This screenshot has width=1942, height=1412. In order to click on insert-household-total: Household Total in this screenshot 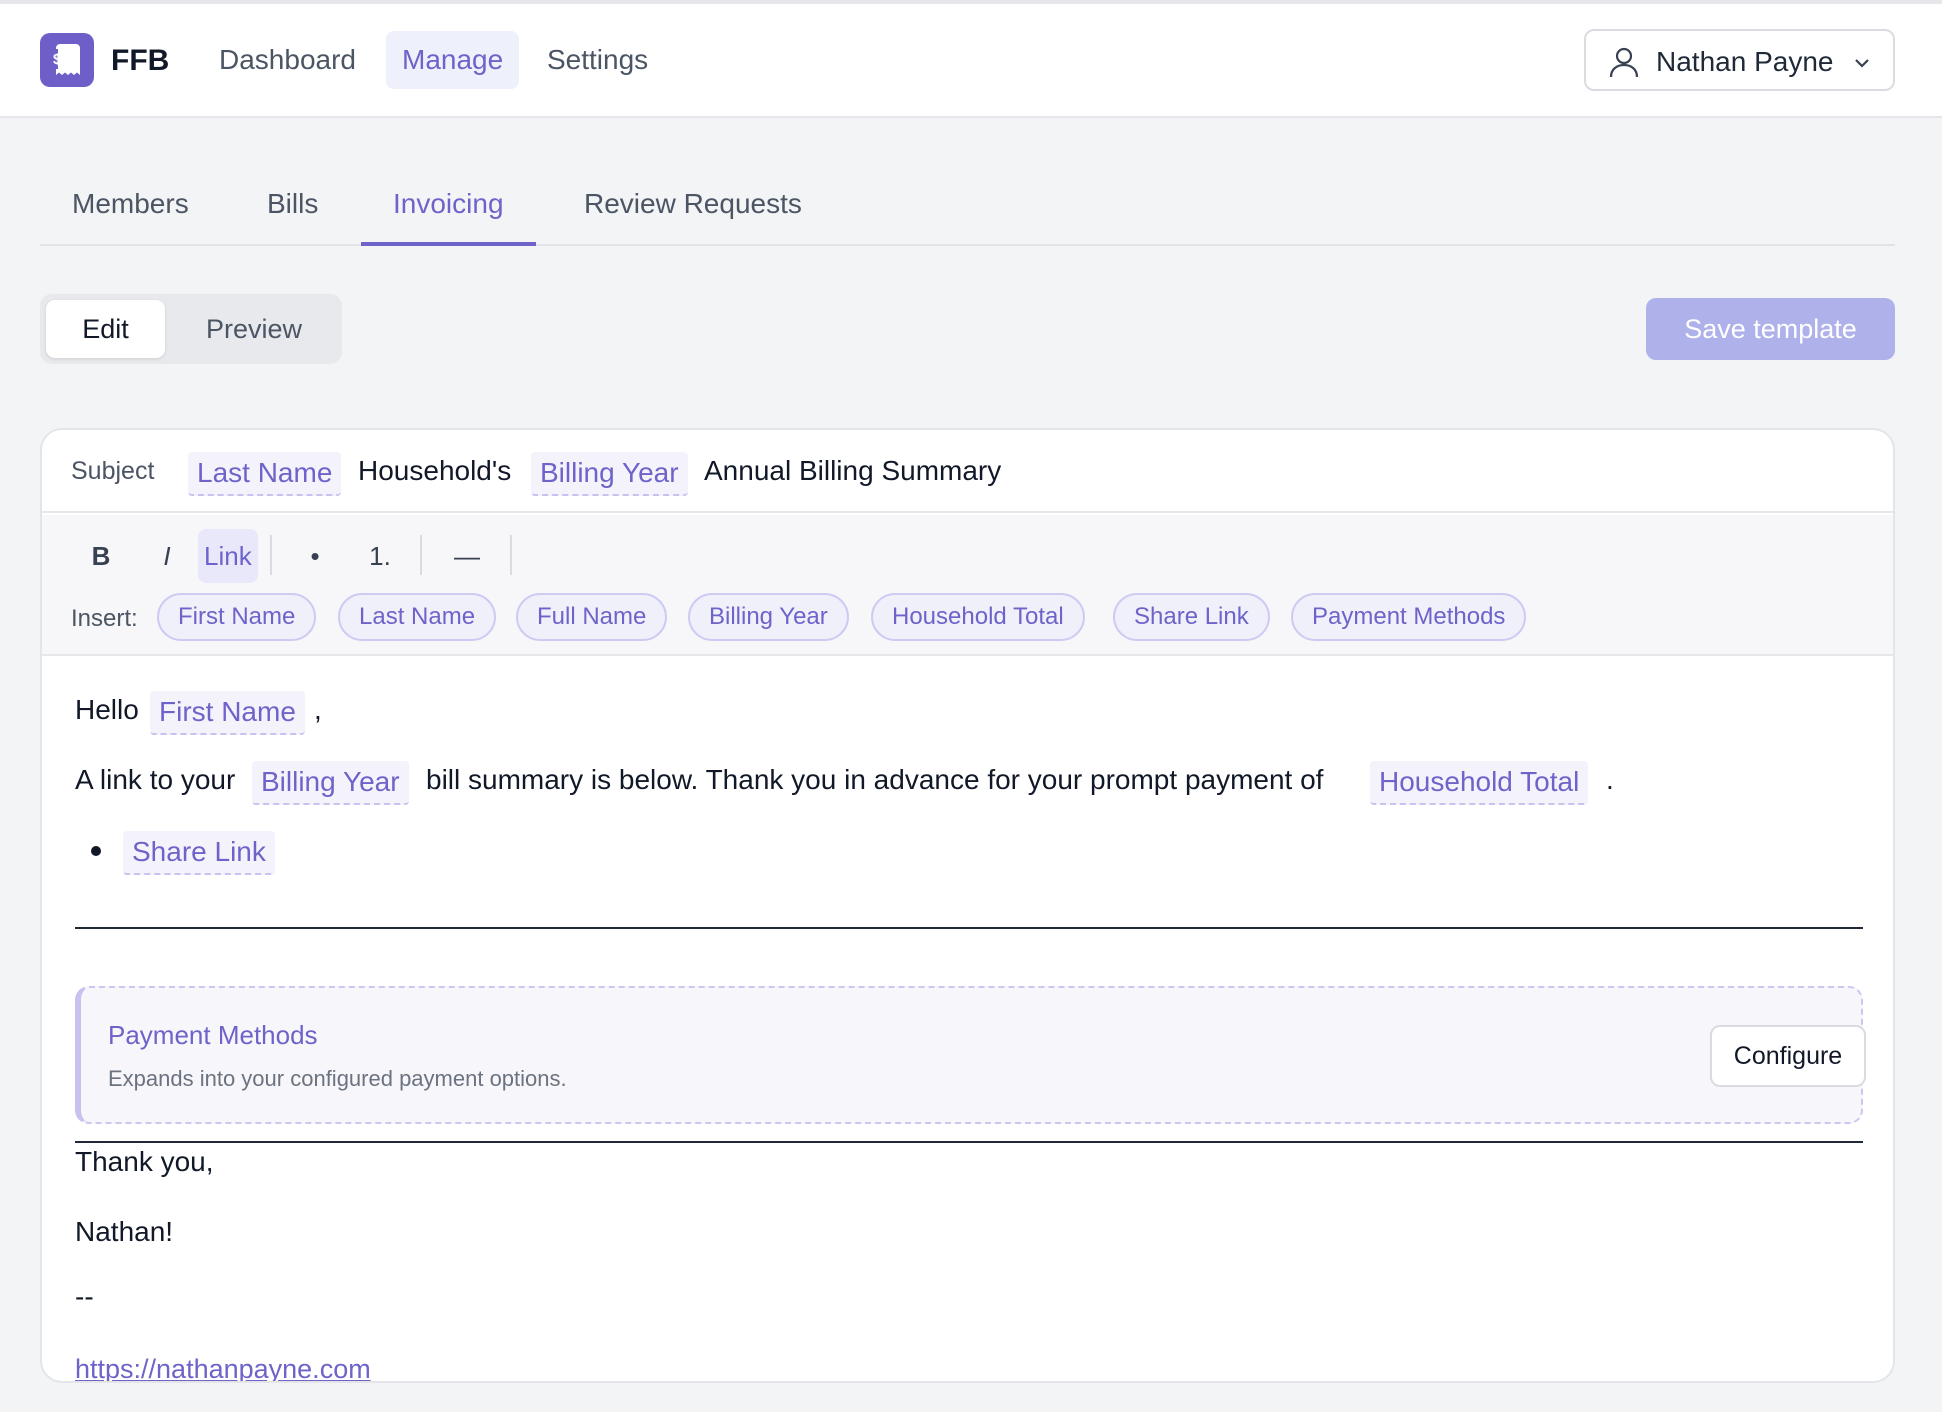, I will do `click(978, 617)`.